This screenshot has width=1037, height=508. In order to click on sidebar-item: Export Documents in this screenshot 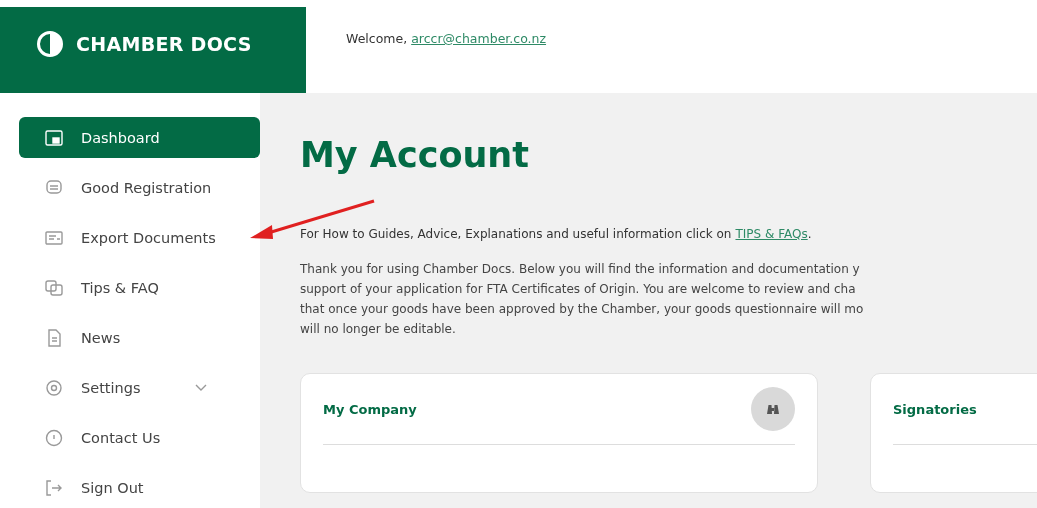, I will do `click(139, 237)`.